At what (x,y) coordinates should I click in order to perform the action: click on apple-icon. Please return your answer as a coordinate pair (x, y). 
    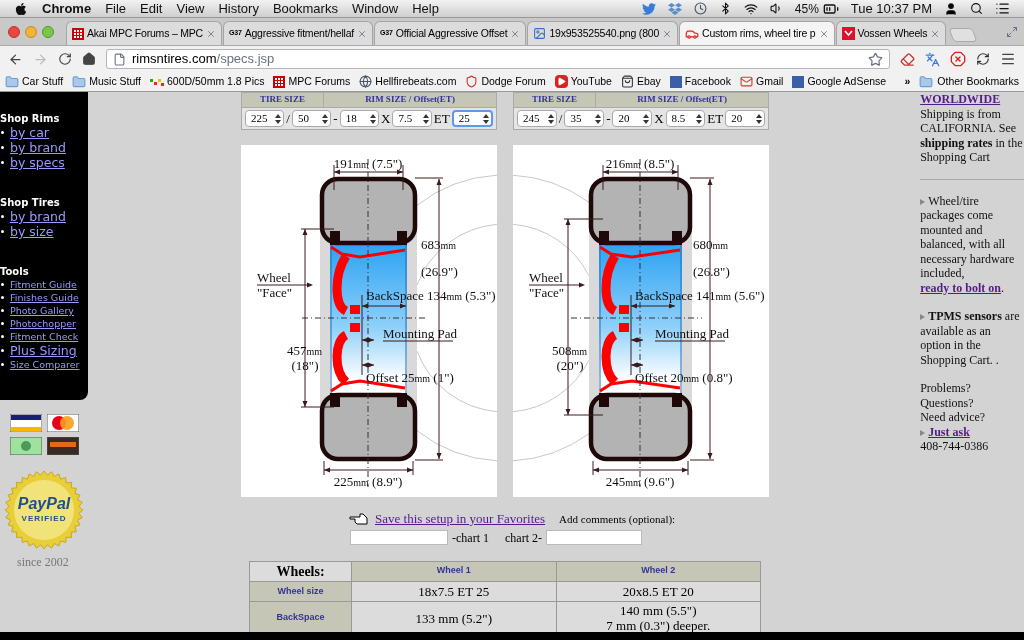
    Looking at the image, I should click on (21, 8).